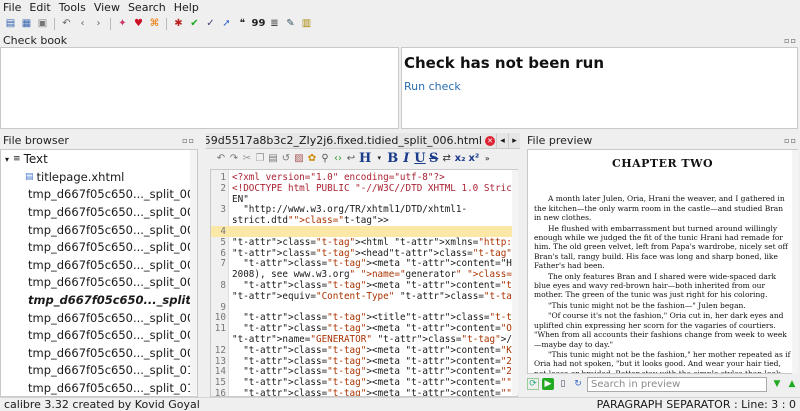 This screenshot has width=800, height=411. I want to click on forward-icon: ›, so click(98, 24).